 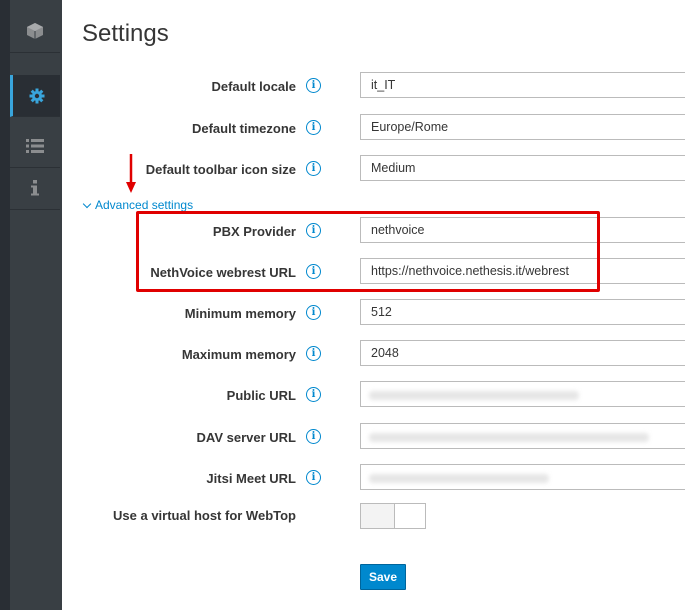 I want to click on row-default-locale: Default locale i it_IT, so click(x=373, y=87).